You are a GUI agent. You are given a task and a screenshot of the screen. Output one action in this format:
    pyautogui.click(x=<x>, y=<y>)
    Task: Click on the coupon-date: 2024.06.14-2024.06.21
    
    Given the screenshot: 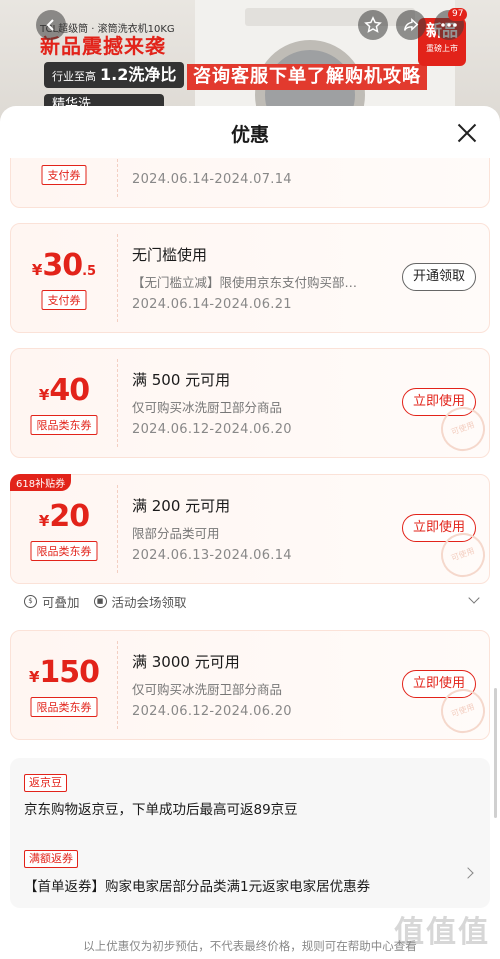 What is the action you would take?
    pyautogui.click(x=212, y=304)
    